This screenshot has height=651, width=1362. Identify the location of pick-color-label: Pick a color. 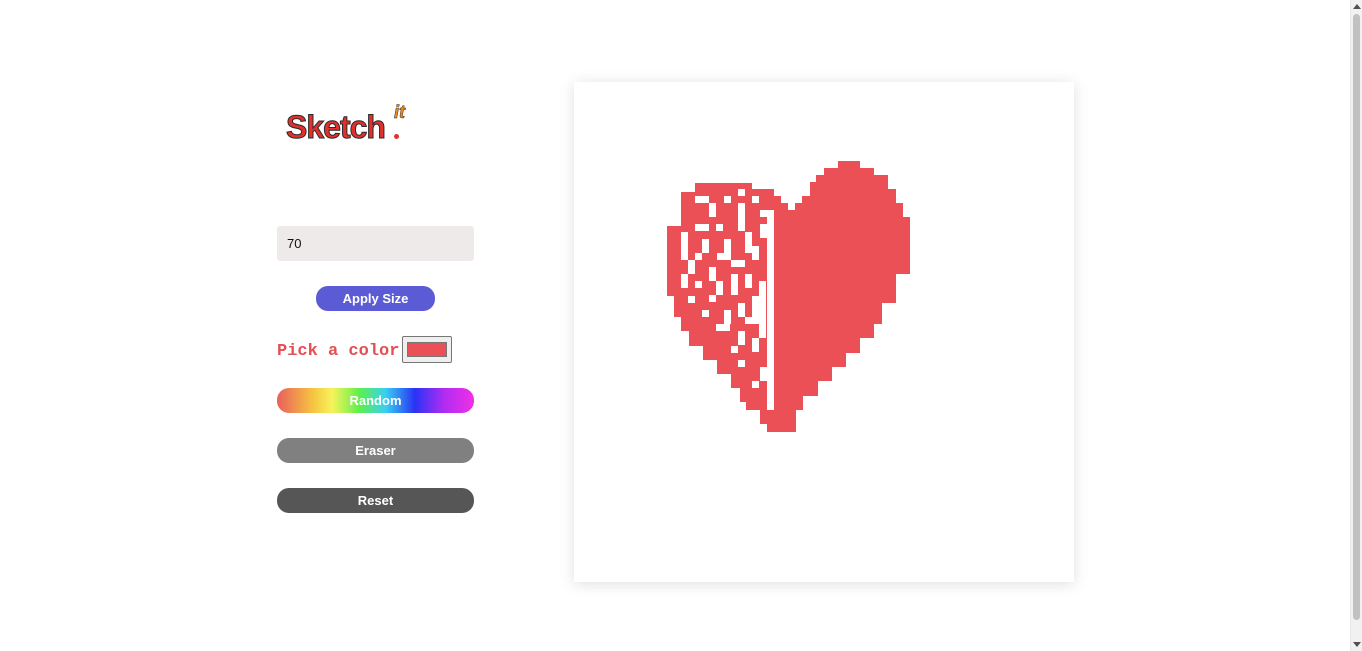
(338, 351).